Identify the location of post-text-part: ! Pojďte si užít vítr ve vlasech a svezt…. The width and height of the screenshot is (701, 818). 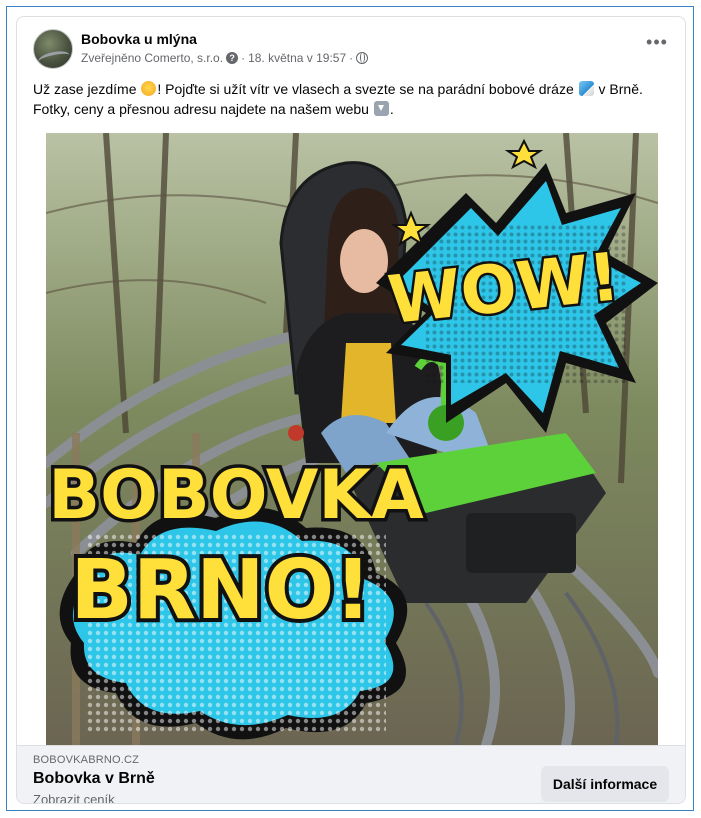
(367, 89).